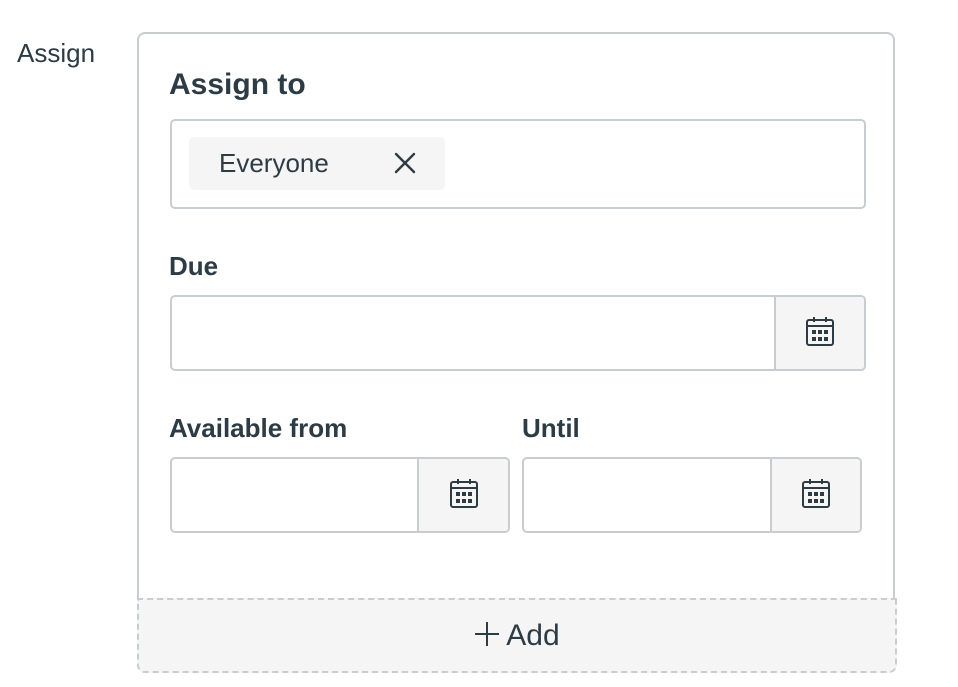 The width and height of the screenshot is (958, 687). I want to click on until-field, so click(692, 495).